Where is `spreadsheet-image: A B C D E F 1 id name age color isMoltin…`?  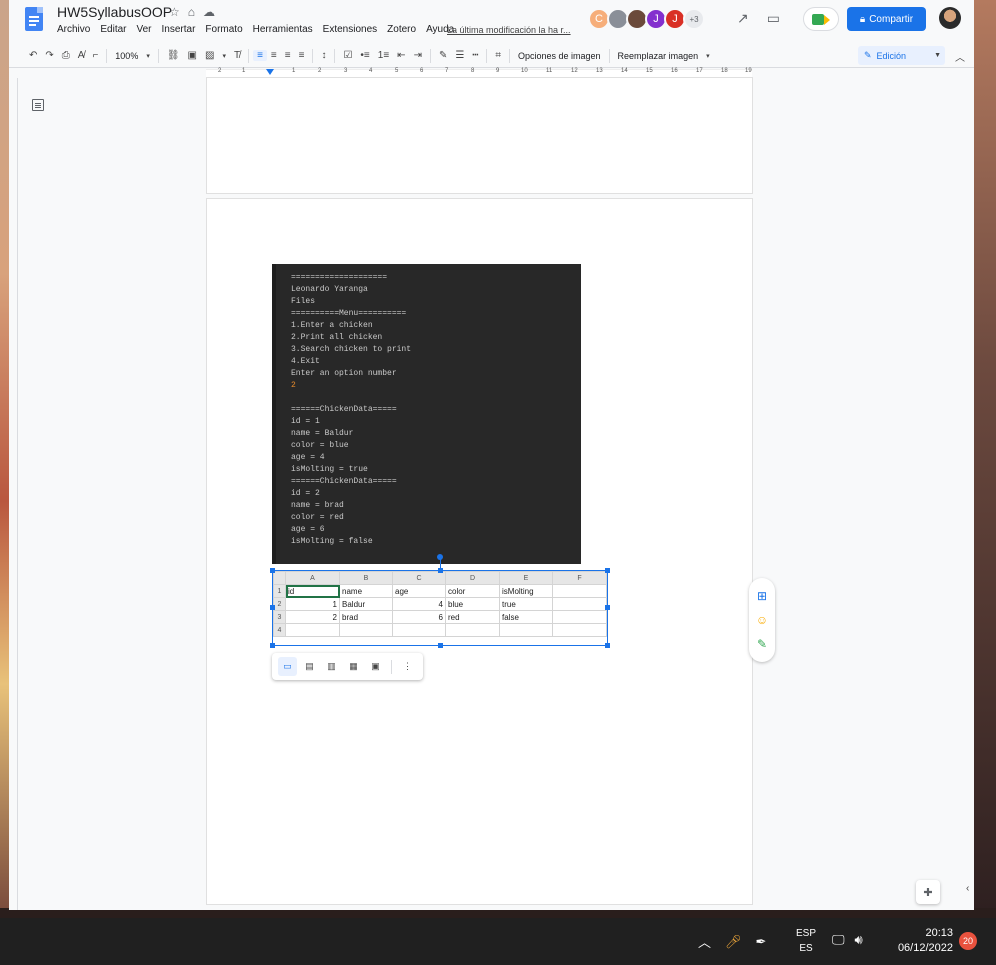
spreadsheet-image: A B C D E F 1 id name age color isMoltin… is located at coordinates (440, 608).